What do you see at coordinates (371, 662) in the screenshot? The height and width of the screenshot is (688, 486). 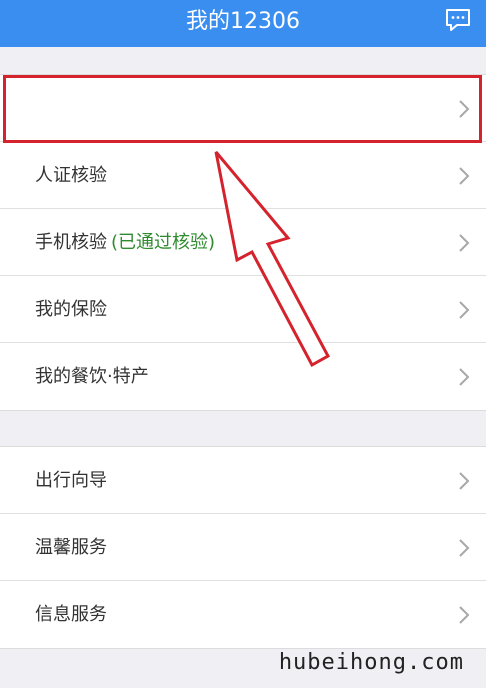 I see `watermark-text: hubeihong.com` at bounding box center [371, 662].